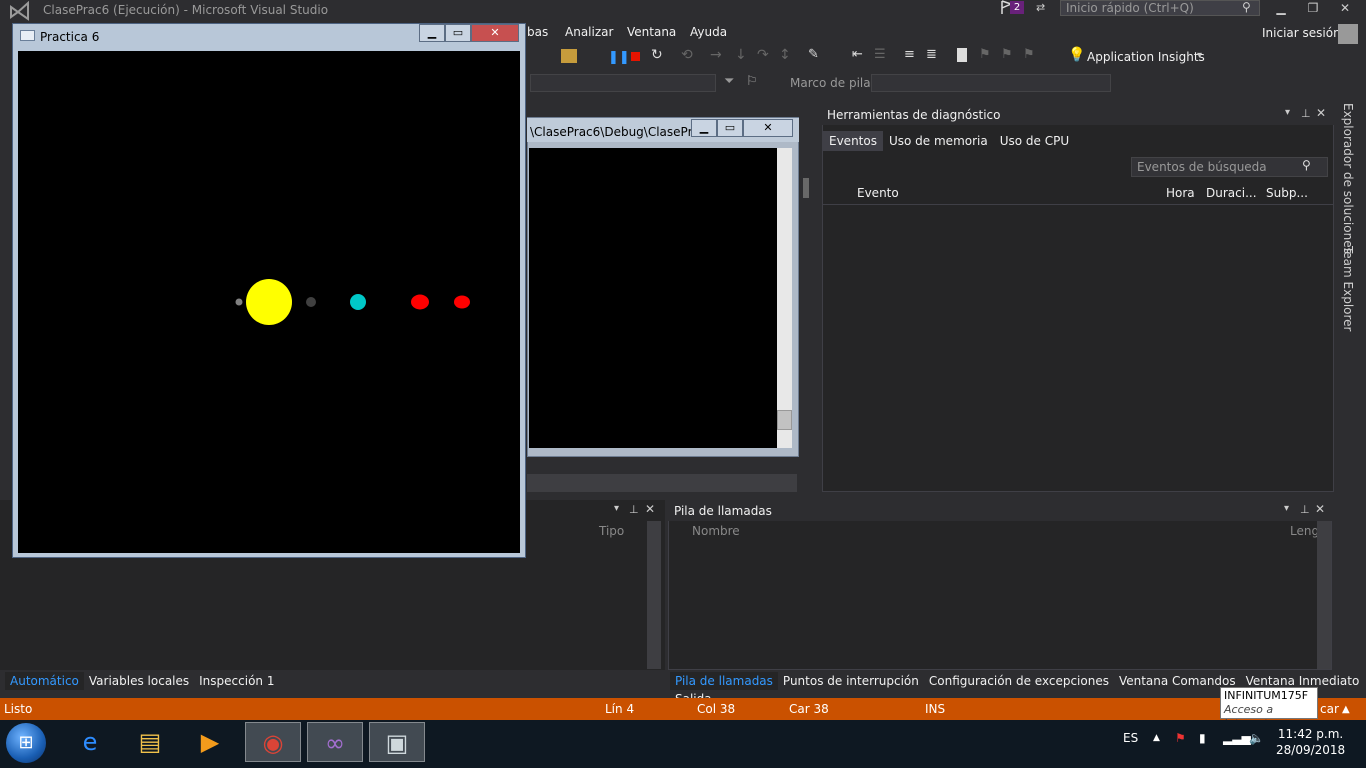 The image size is (1366, 768). What do you see at coordinates (651, 32) in the screenshot?
I see `menu-ventana: Ventana` at bounding box center [651, 32].